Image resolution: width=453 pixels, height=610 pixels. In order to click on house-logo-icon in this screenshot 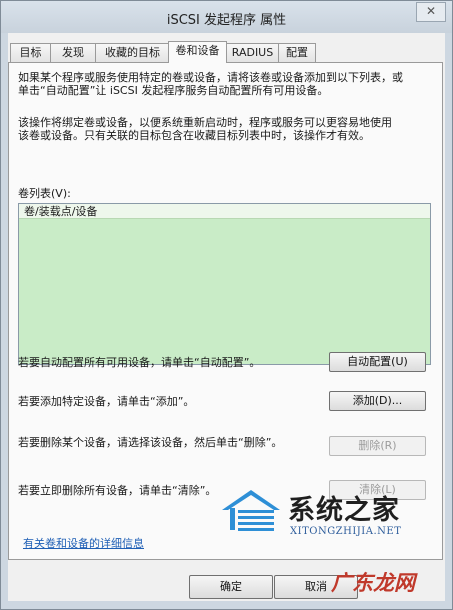, I will do `click(251, 510)`.